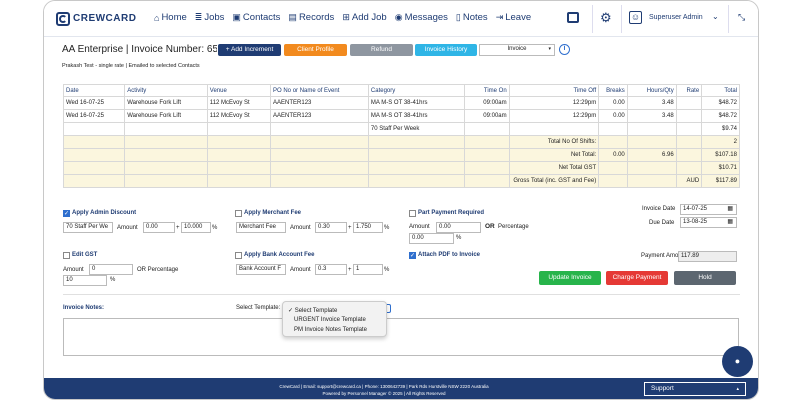 The height and width of the screenshot is (400, 800). I want to click on client-profile-button: Client Profile, so click(315, 50).